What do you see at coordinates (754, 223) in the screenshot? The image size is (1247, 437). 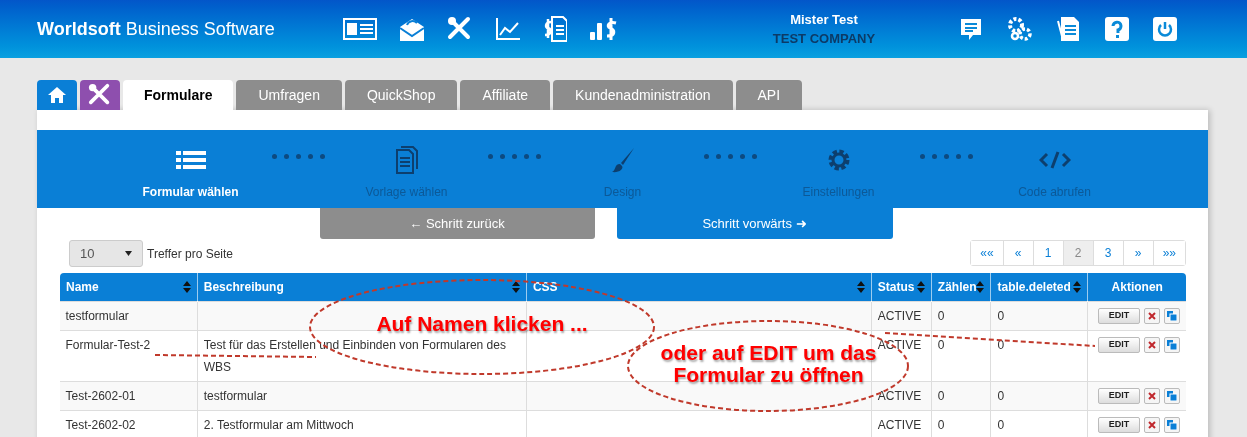 I see `forward-button: Schritt vorwärts ➜` at bounding box center [754, 223].